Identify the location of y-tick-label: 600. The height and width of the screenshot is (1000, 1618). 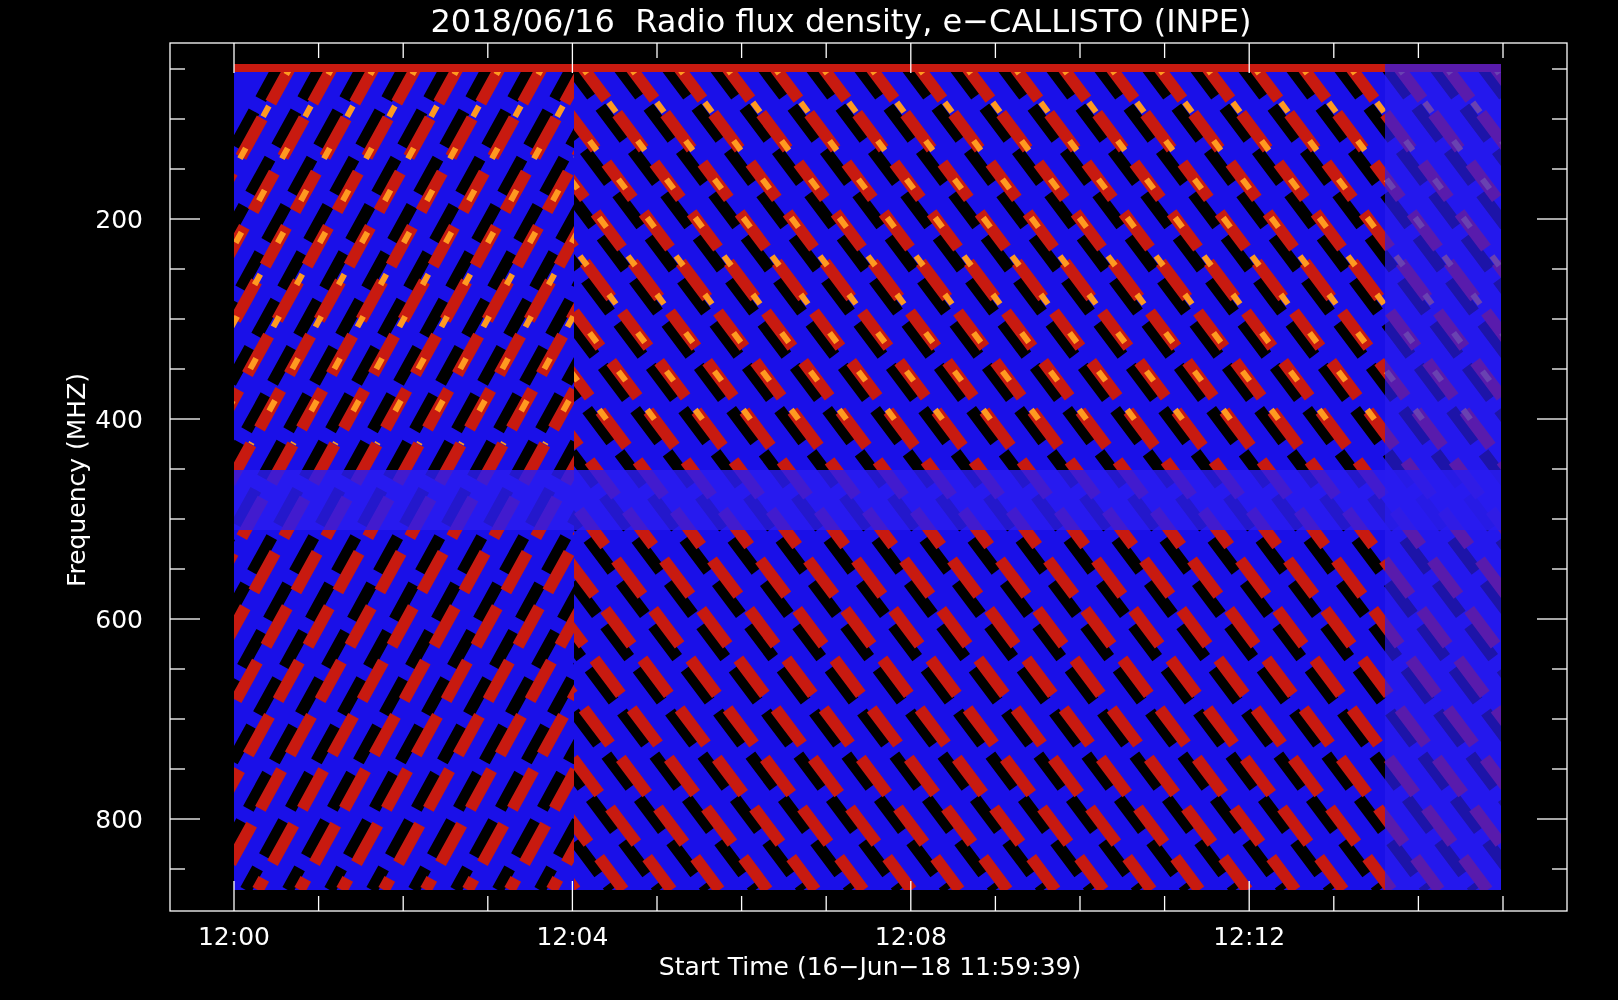
(119, 619).